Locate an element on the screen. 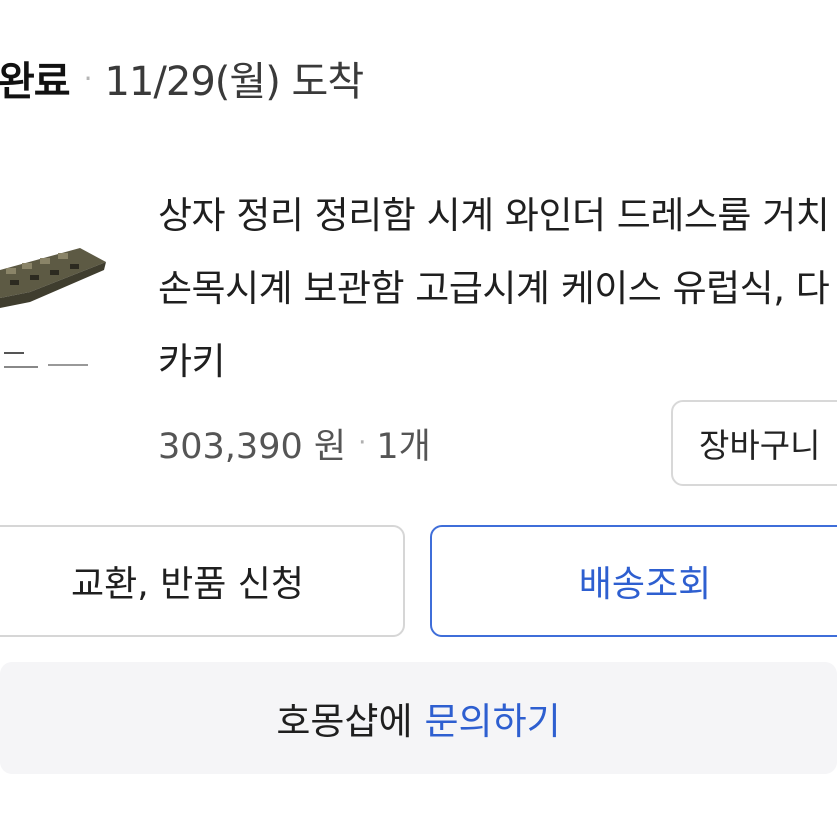 This screenshot has height=837, width=837. product-photo-icon is located at coordinates (53, 308).